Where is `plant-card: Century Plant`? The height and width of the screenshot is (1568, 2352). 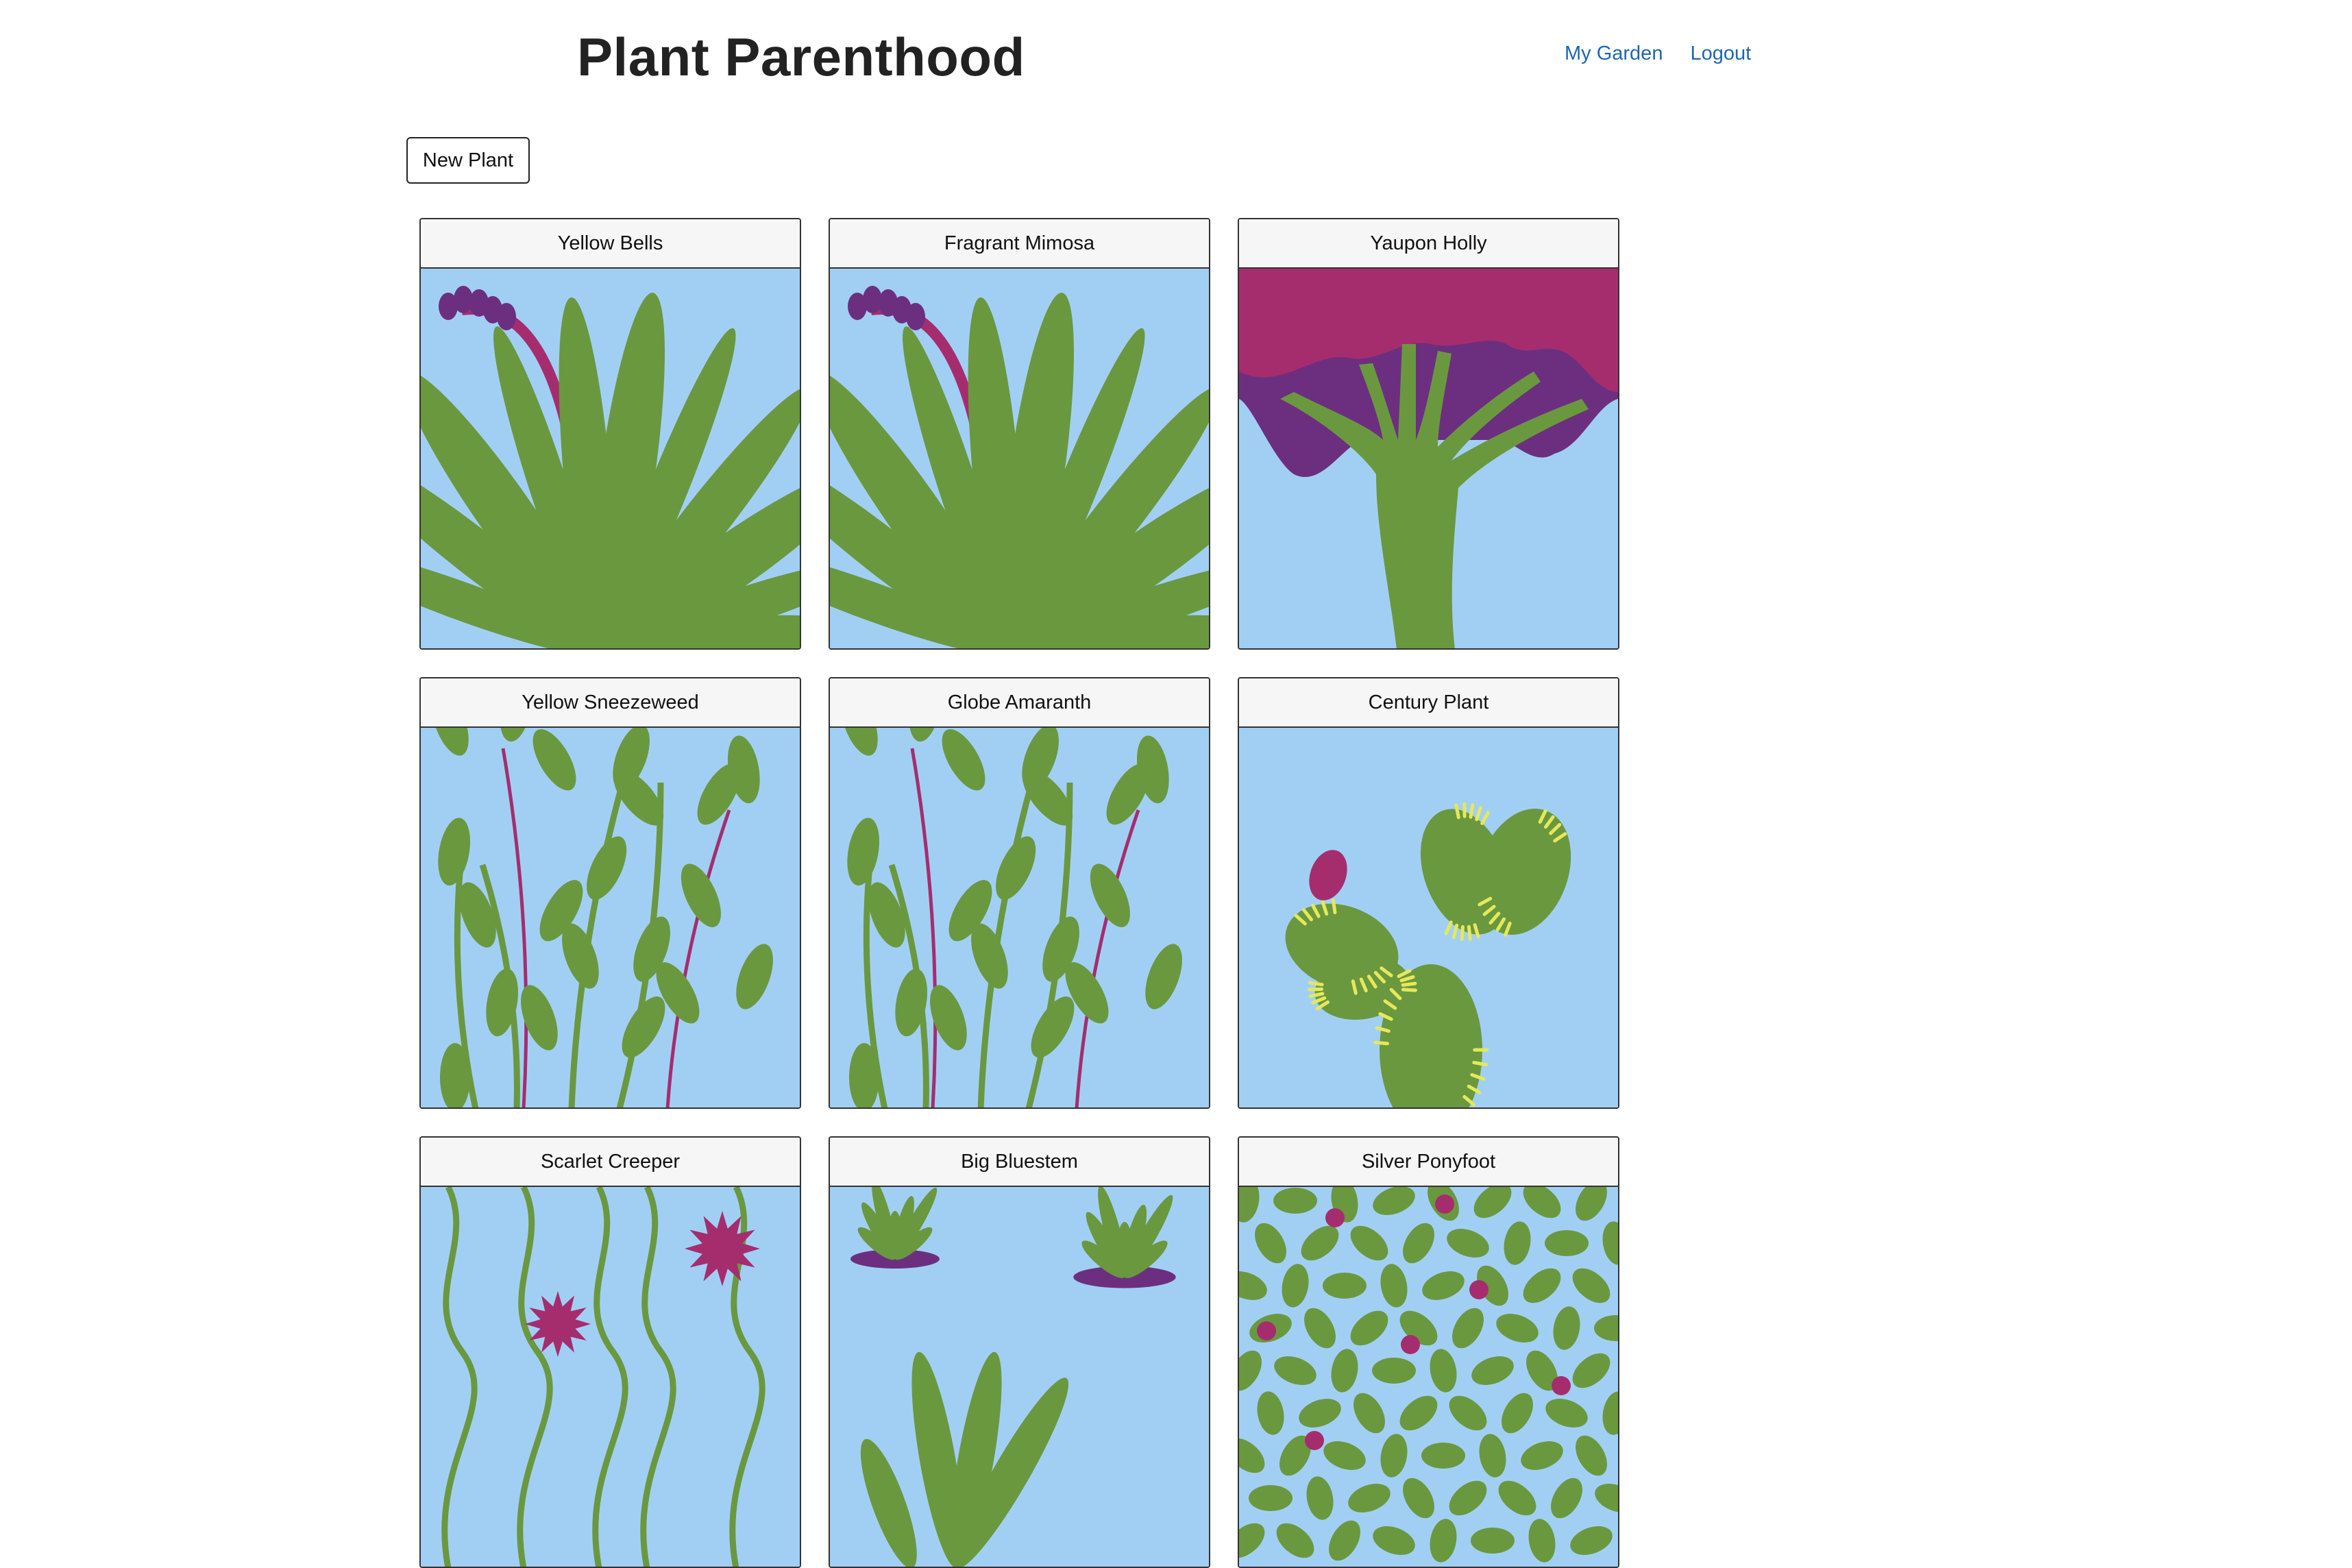 plant-card: Century Plant is located at coordinates (1428, 893).